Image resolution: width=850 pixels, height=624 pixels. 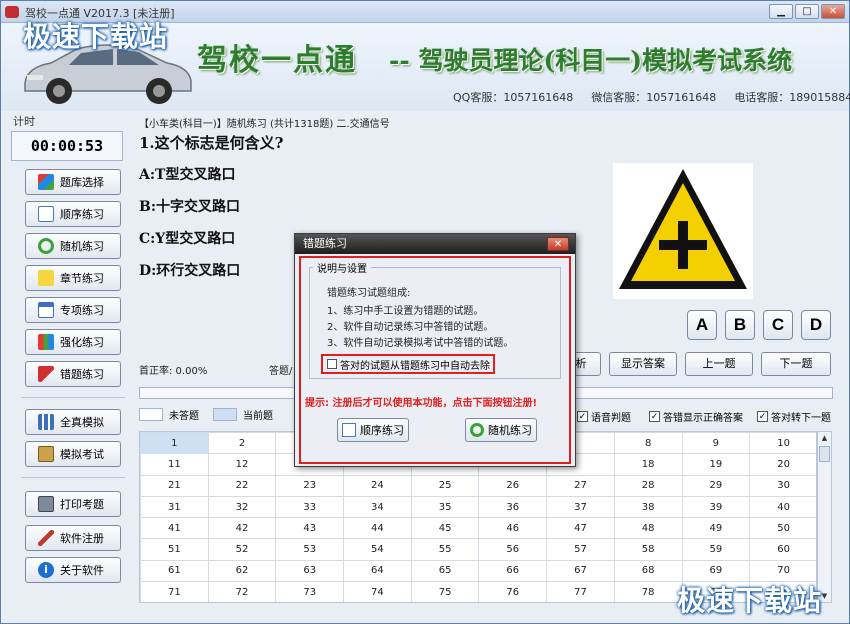 What do you see at coordinates (189, 270) in the screenshot?
I see `option-d: D:环行交叉路口` at bounding box center [189, 270].